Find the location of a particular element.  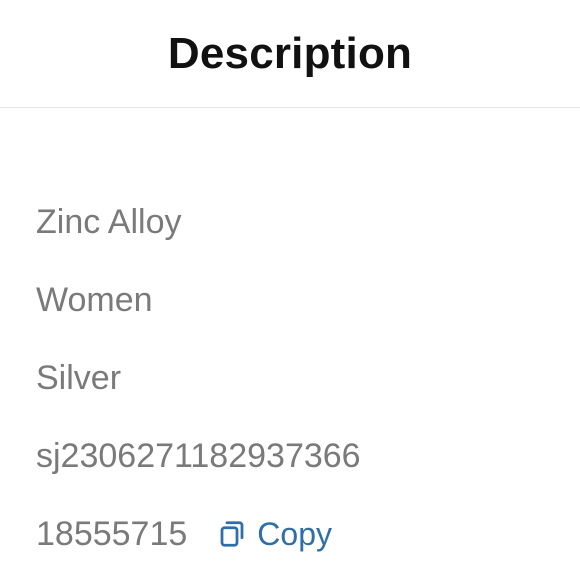

detail-material-value: Zinc Alloy is located at coordinates (109, 221).